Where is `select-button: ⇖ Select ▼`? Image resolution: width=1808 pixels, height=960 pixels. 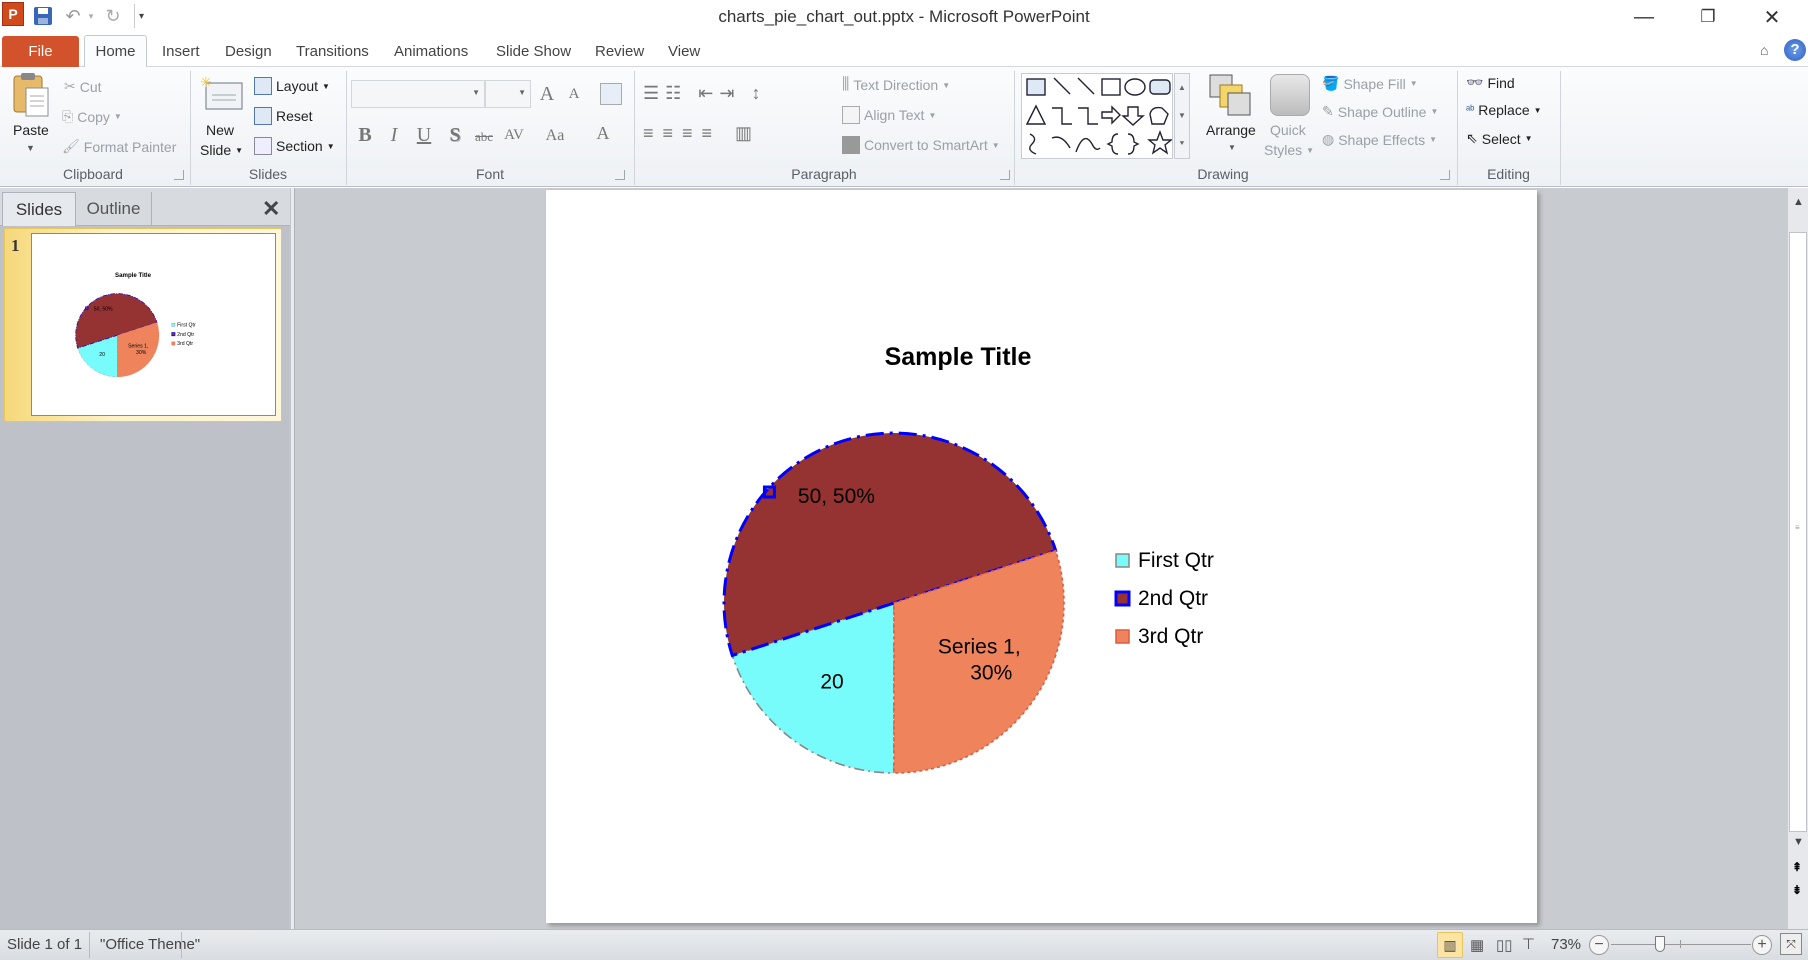
select-button: ⇖ Select ▼ is located at coordinates (1499, 138).